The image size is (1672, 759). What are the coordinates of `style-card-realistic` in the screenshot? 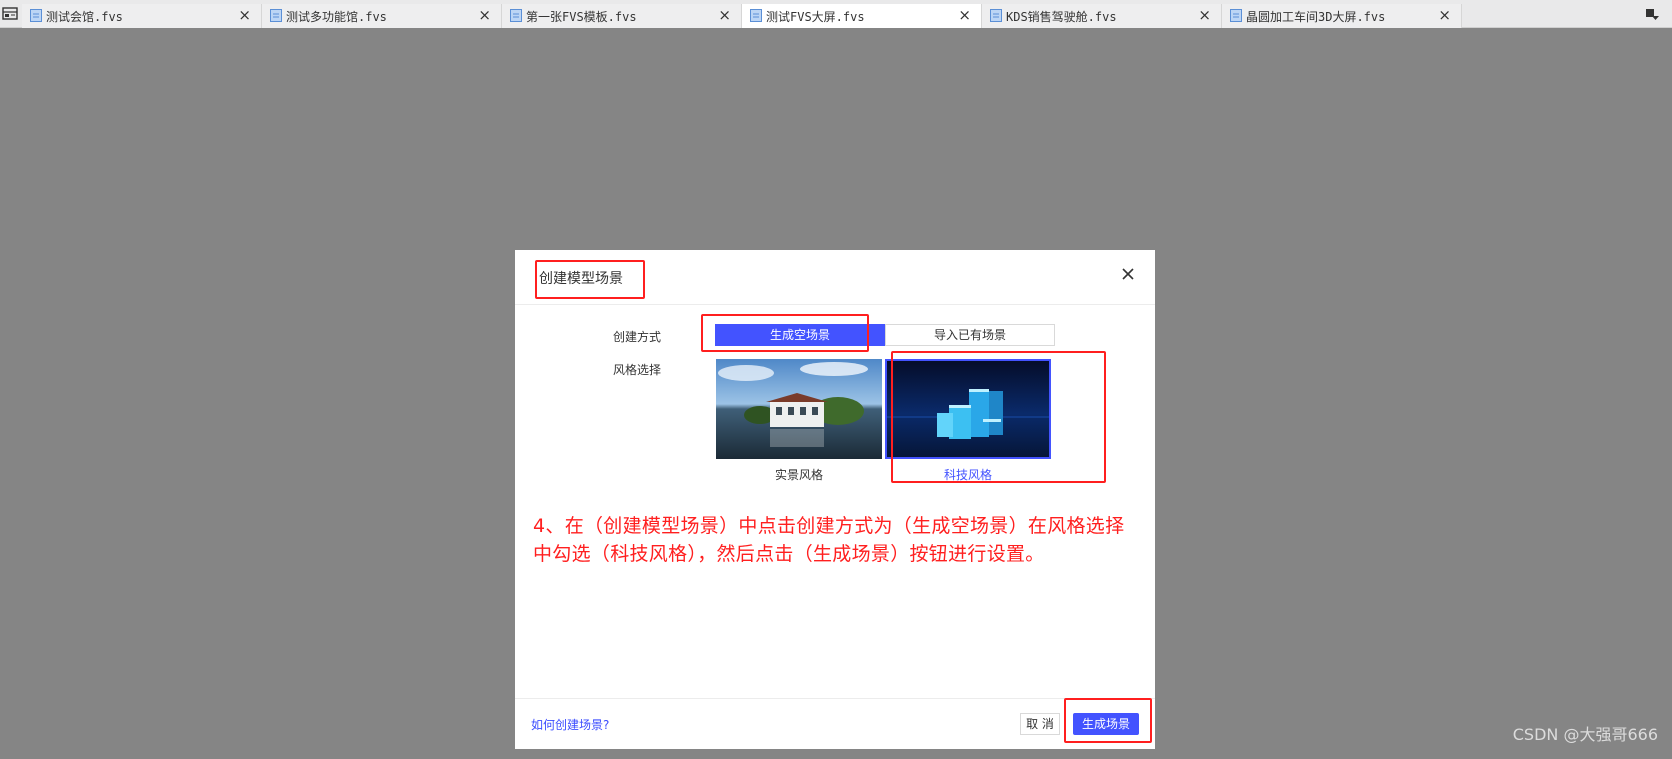 It's located at (799, 409).